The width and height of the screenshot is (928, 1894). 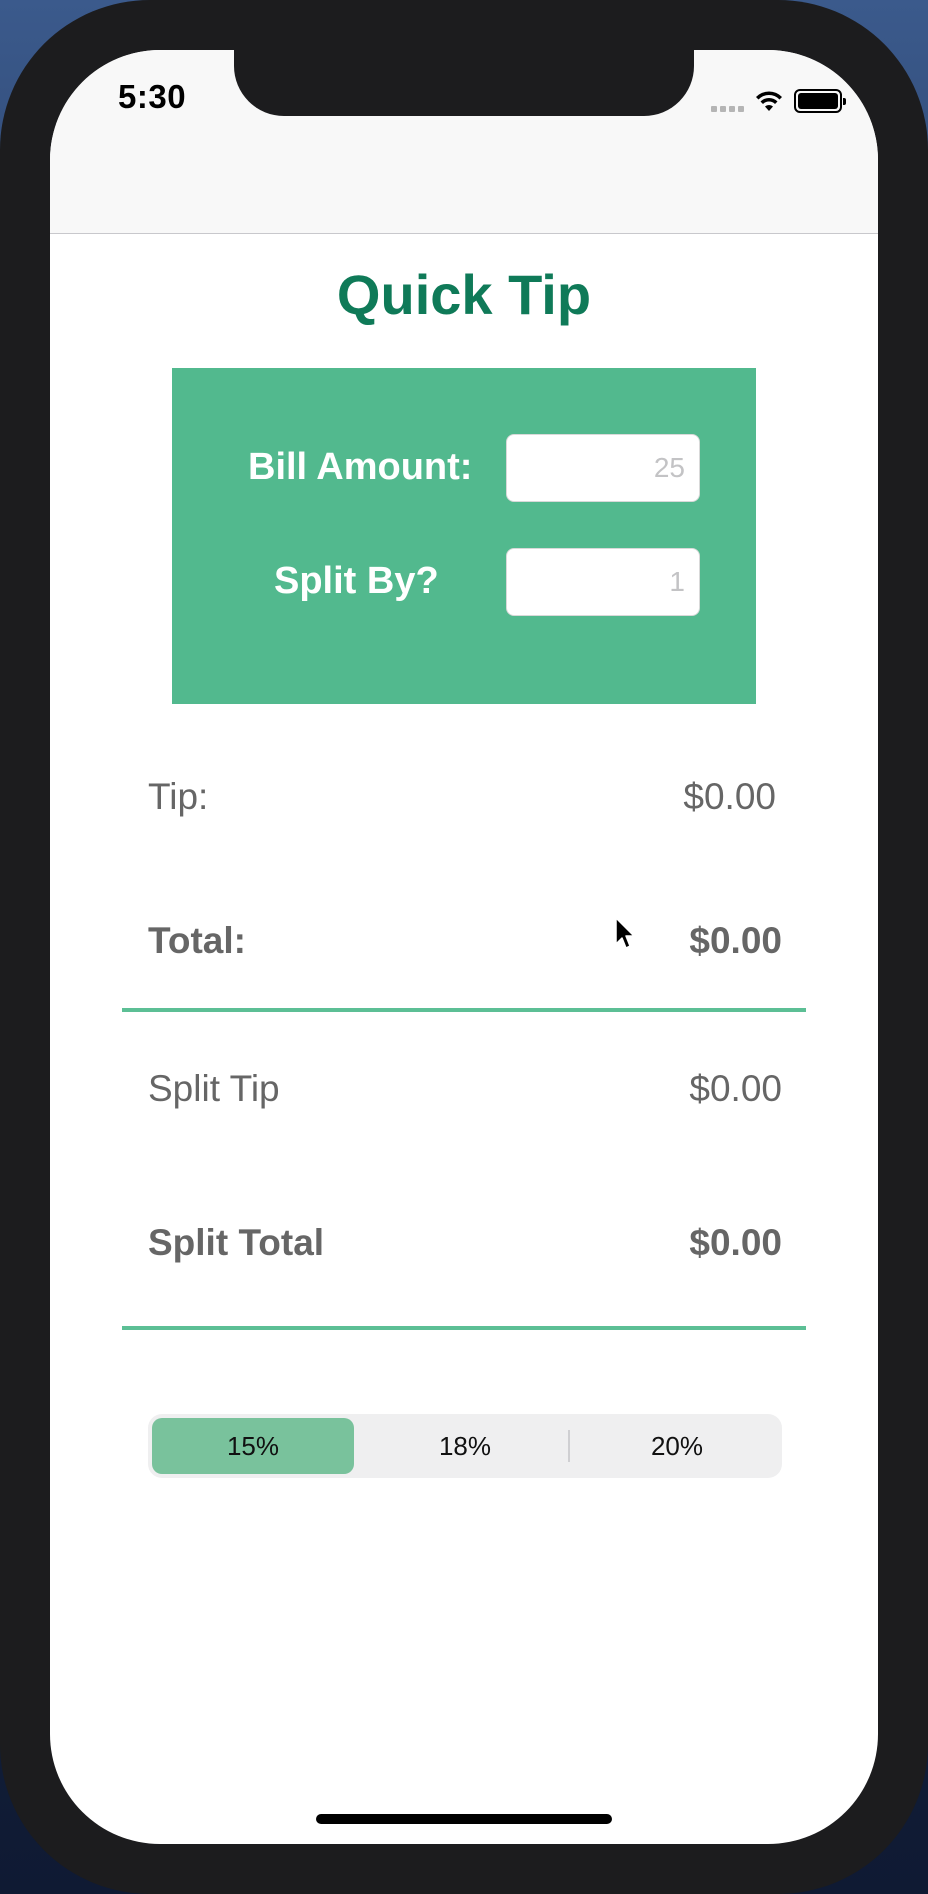 What do you see at coordinates (464, 294) in the screenshot?
I see `app-title: Quick Tip` at bounding box center [464, 294].